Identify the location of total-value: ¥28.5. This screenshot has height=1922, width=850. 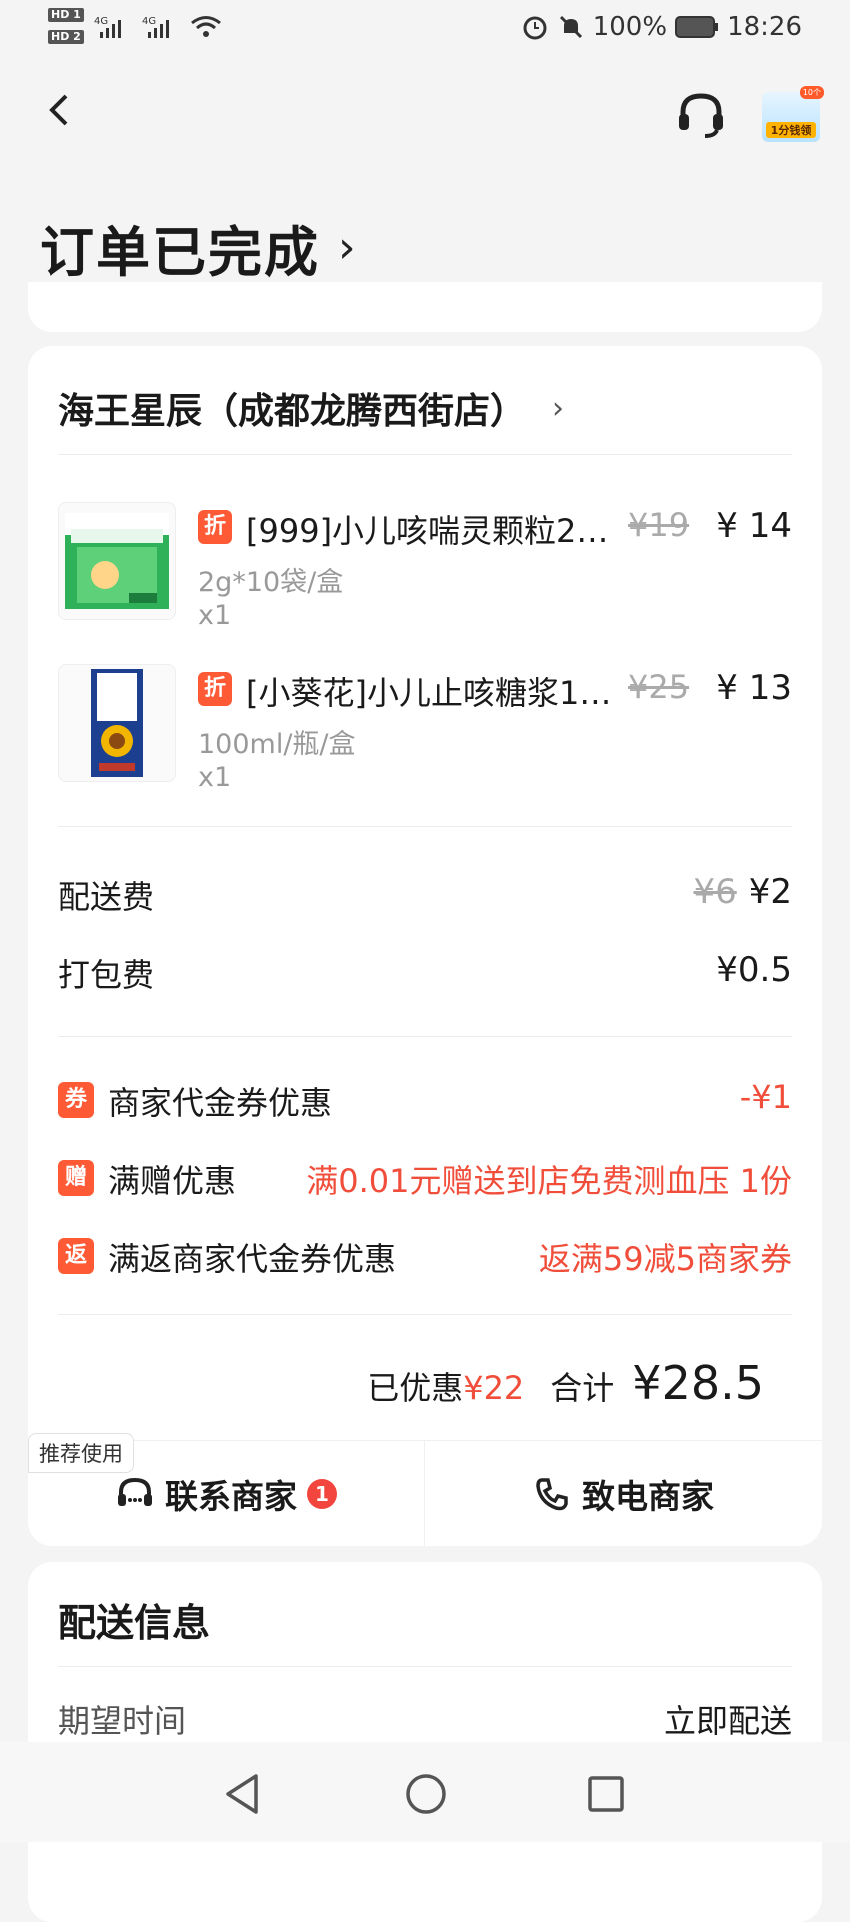
(698, 1383).